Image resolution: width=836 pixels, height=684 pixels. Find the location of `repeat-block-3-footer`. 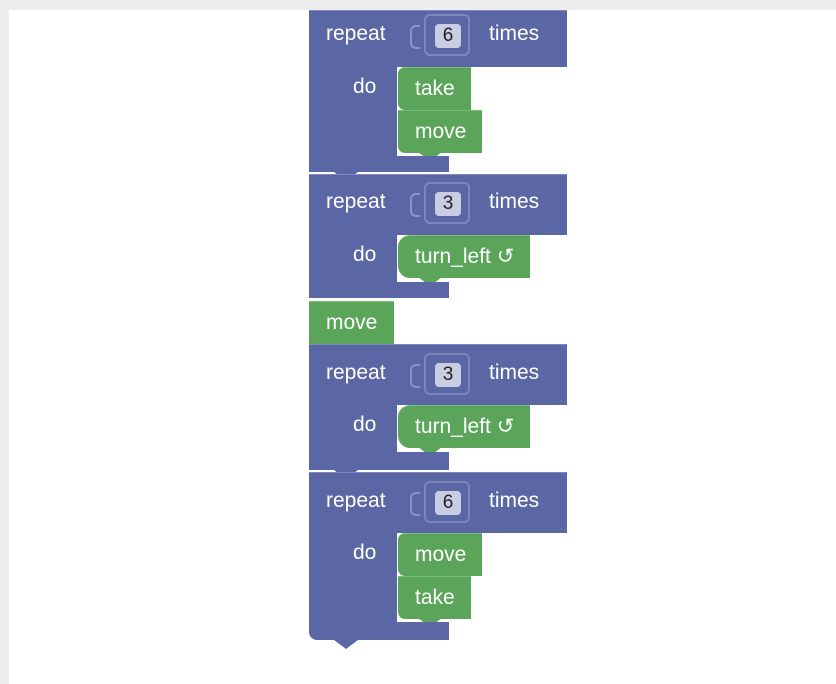

repeat-block-3-footer is located at coordinates (379, 461).